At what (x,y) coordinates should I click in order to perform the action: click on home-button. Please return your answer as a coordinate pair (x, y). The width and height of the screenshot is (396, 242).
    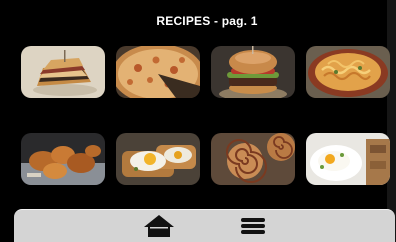
    Looking at the image, I should click on (159, 226).